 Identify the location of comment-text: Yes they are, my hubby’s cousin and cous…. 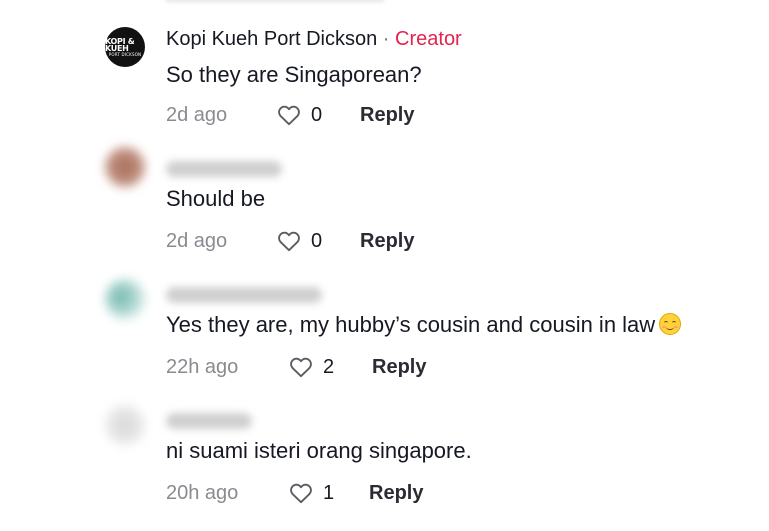
(424, 325).